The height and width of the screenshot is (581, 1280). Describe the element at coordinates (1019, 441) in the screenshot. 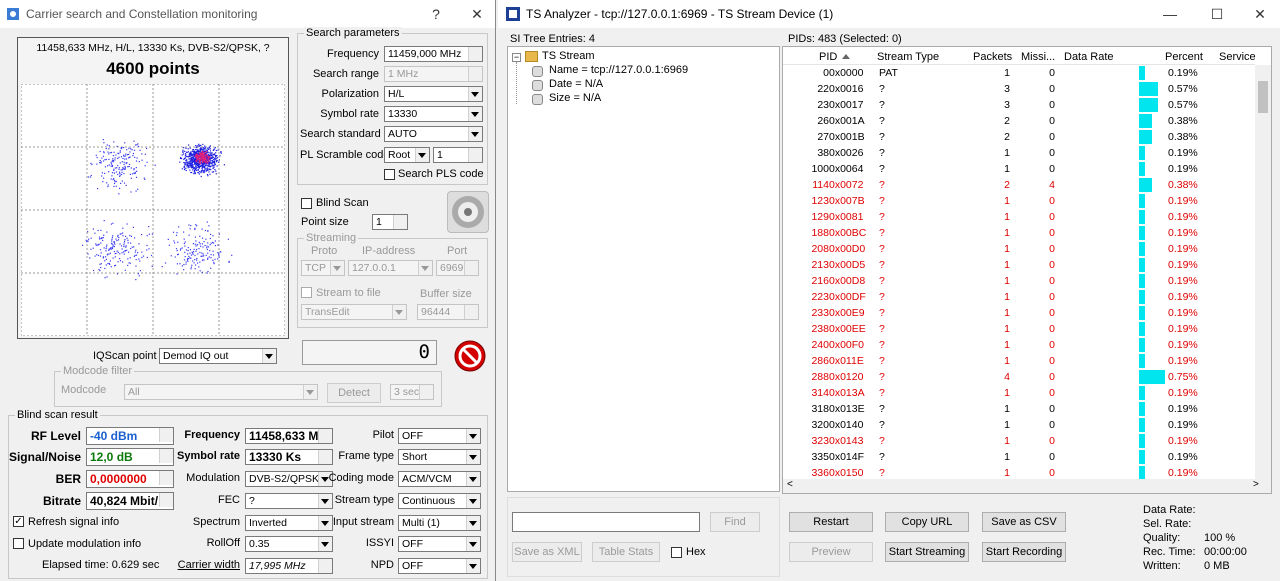

I see `table-row: 323 0x0143? 1 0 0.19%` at that location.